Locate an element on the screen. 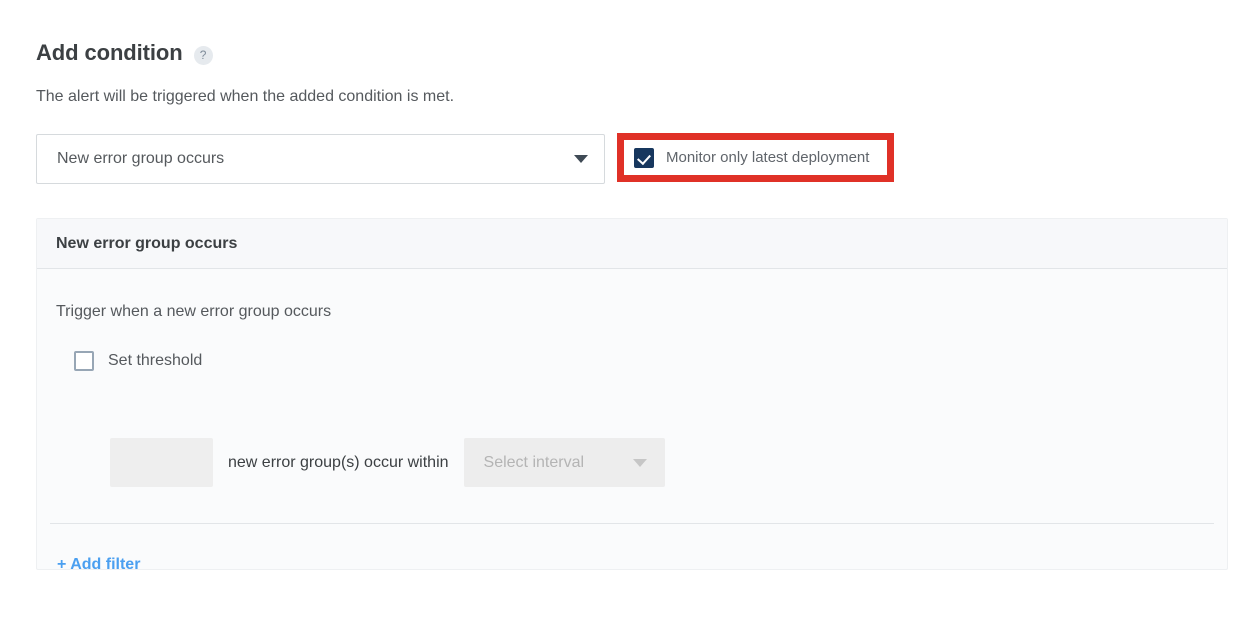 The width and height of the screenshot is (1248, 638). set-threshold-label: Set threshold is located at coordinates (155, 360).